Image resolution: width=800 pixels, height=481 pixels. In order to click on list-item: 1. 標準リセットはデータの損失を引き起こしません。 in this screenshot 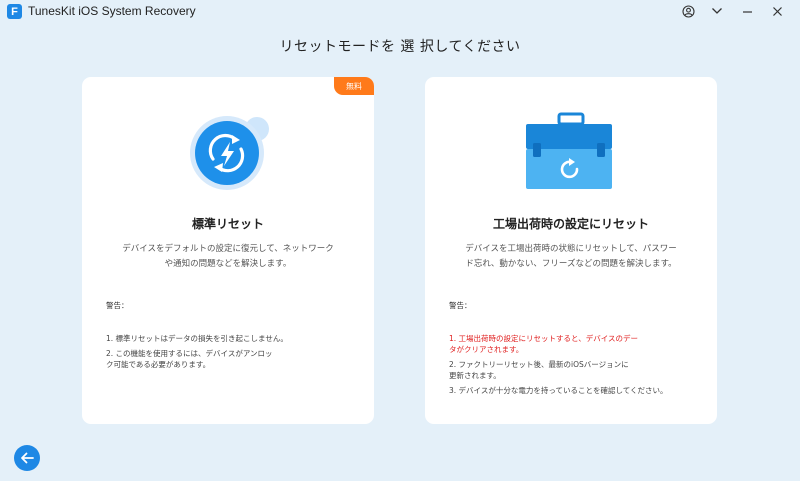, I will do `click(197, 338)`.